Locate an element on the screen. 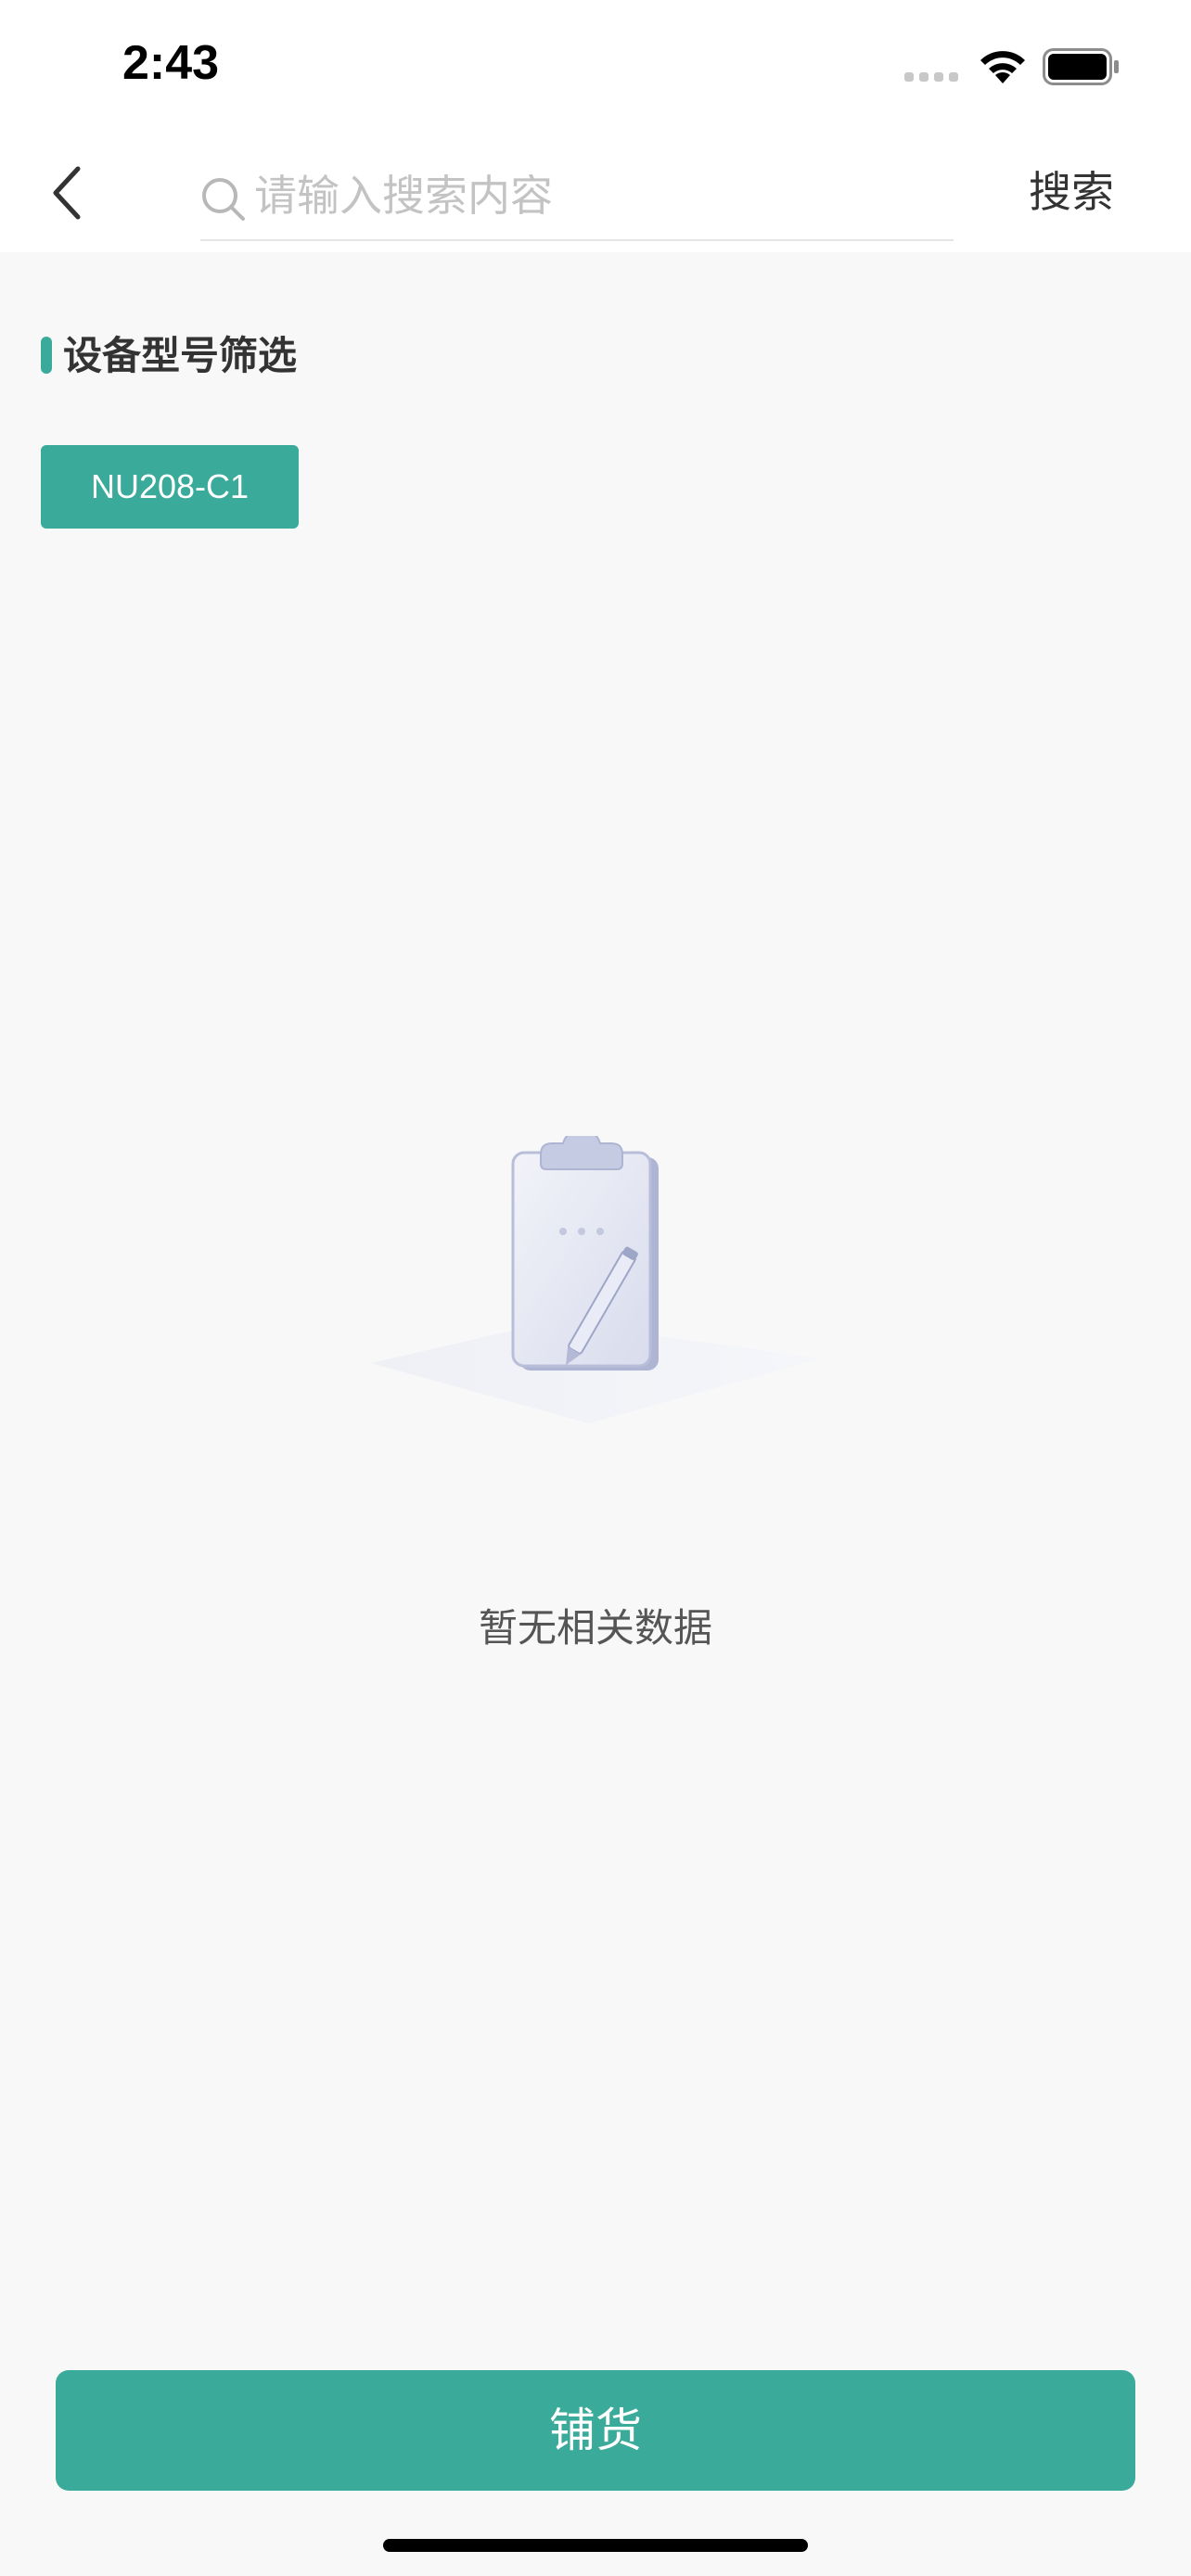 The image size is (1191, 2576). chevron-left-icon is located at coordinates (67, 193).